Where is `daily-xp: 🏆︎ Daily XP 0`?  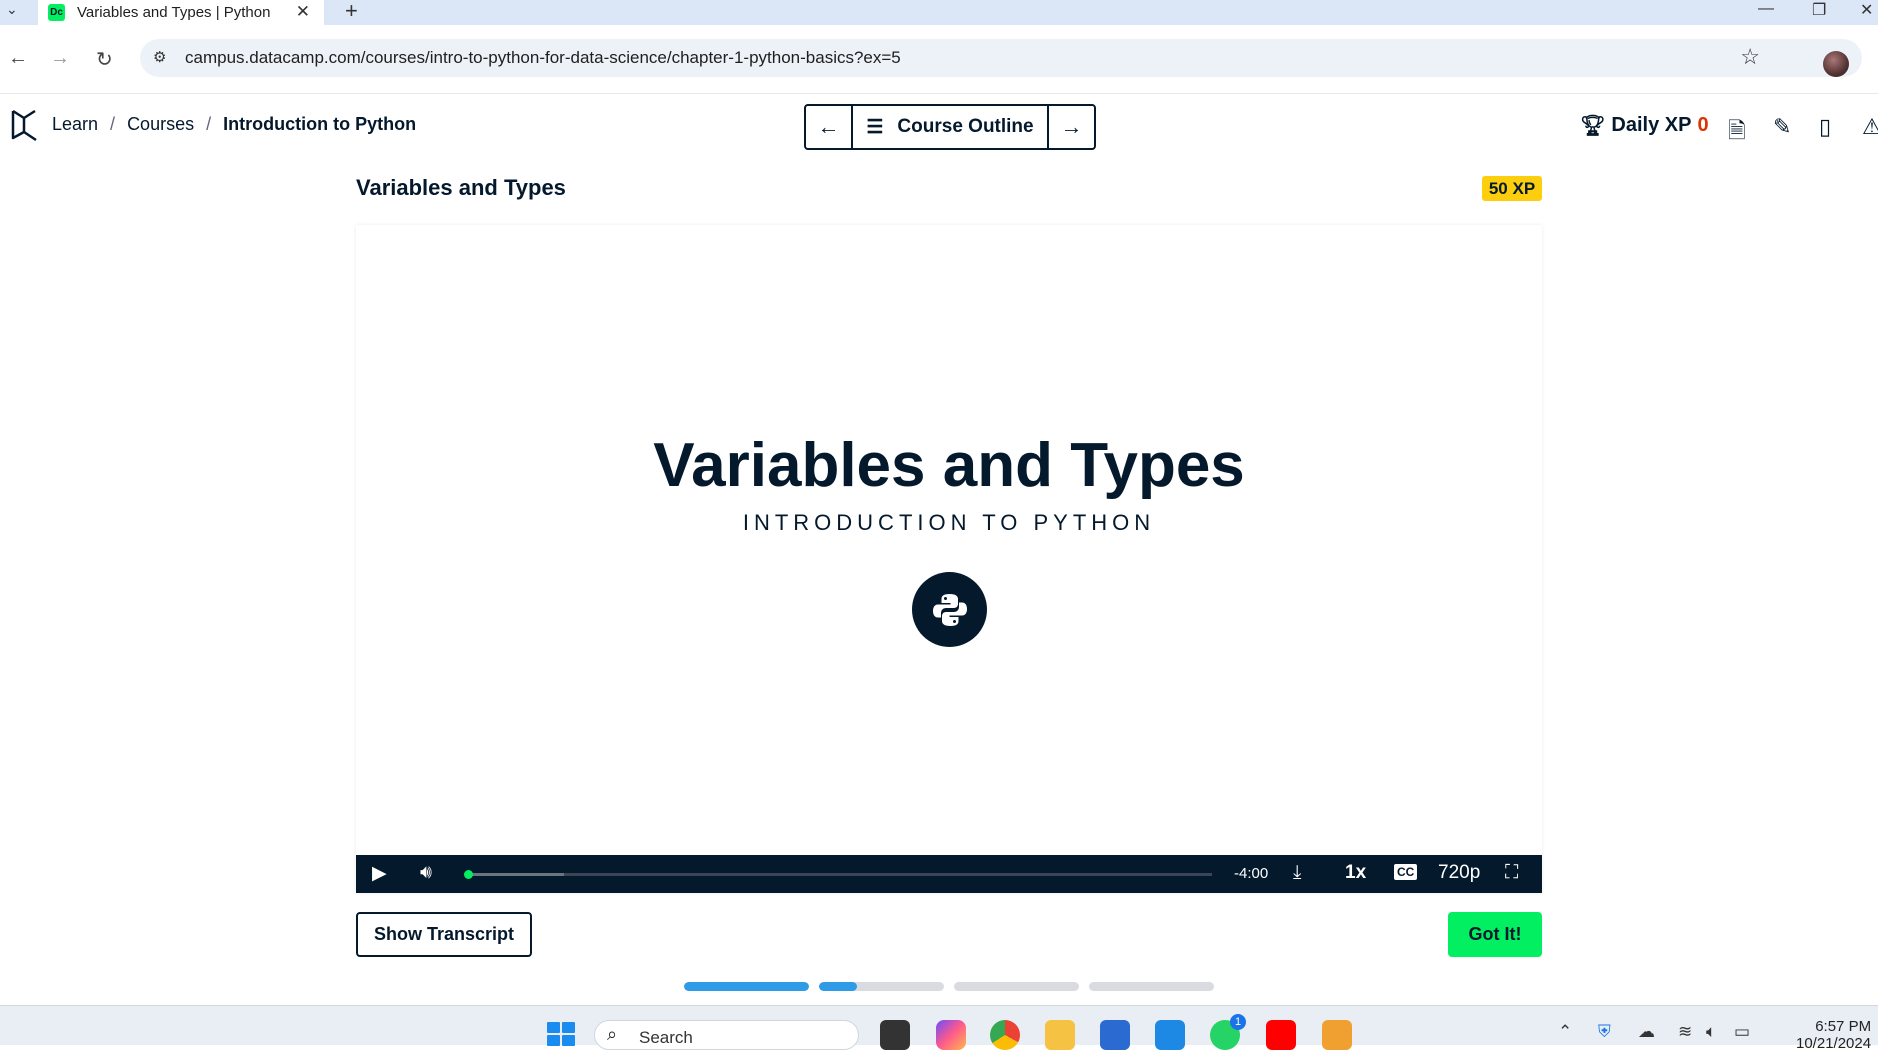 daily-xp: 🏆︎ Daily XP 0 is located at coordinates (1644, 125).